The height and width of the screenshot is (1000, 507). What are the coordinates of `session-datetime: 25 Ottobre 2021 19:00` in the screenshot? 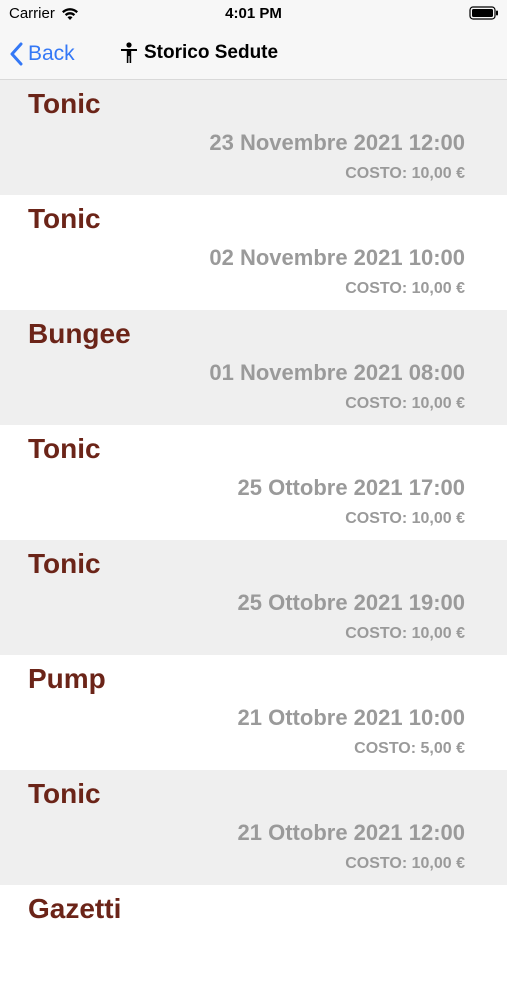 It's located at (351, 602).